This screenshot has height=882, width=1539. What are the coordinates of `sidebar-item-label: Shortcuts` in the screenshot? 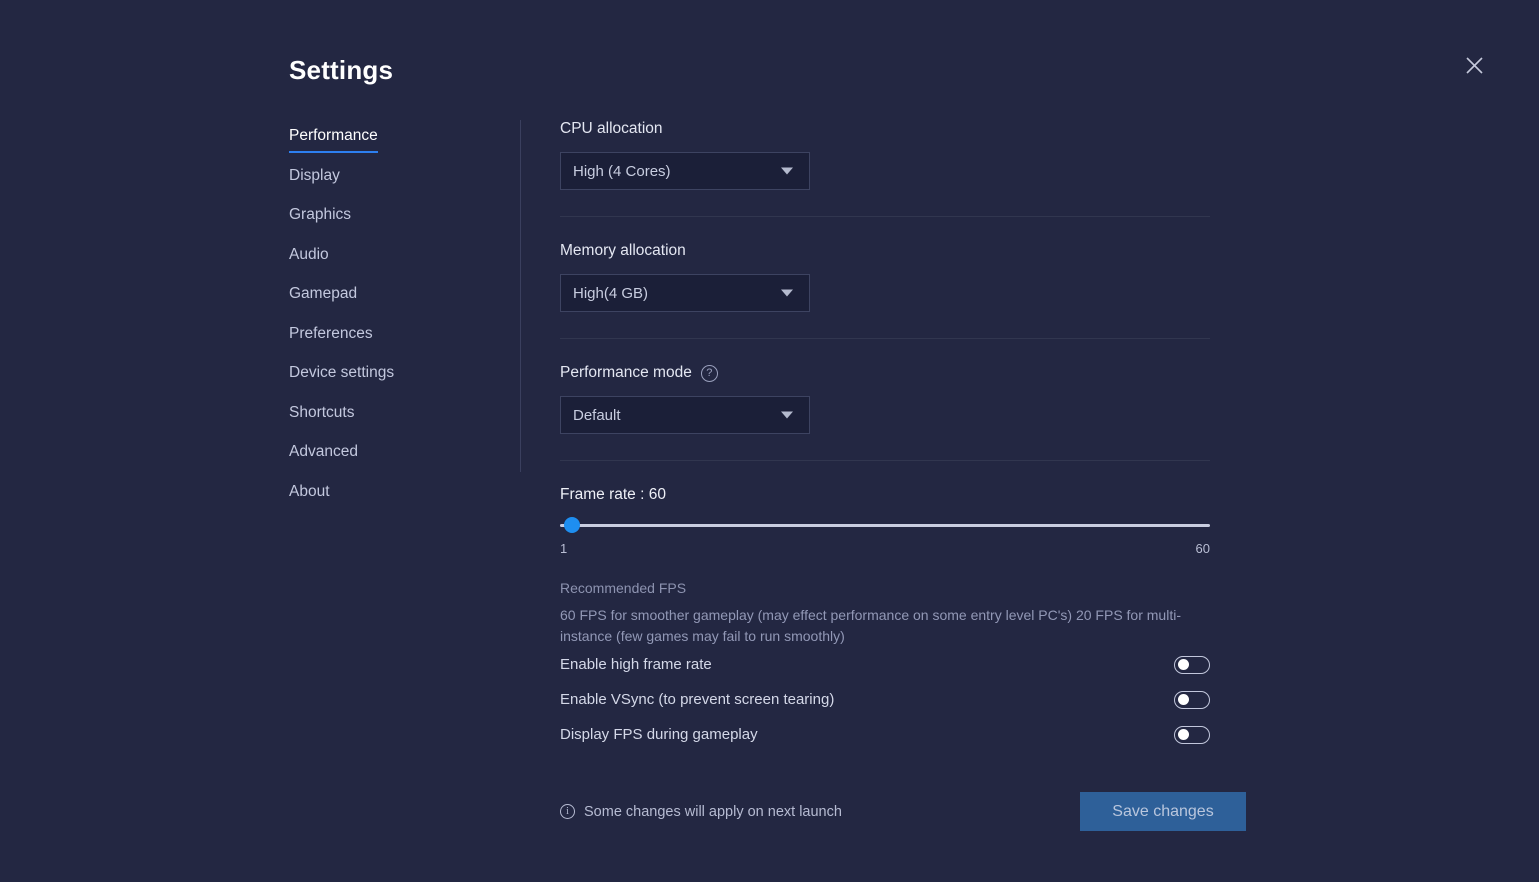 It's located at (322, 412).